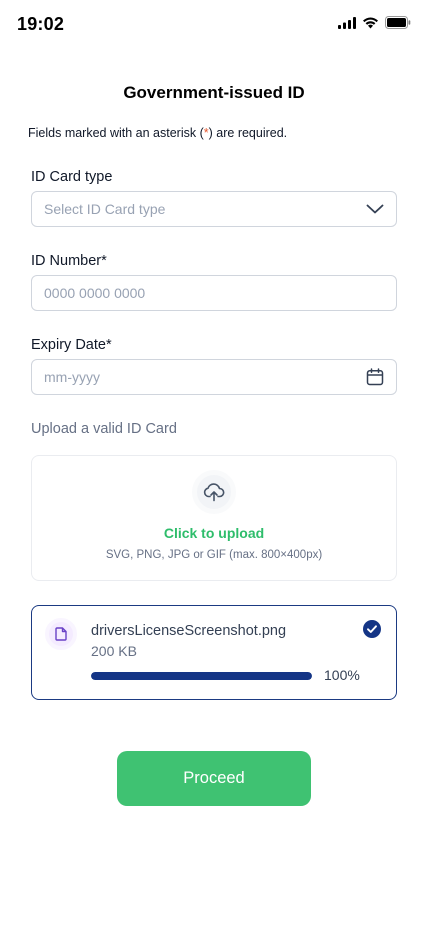  I want to click on upload-progress-bar, so click(201, 676).